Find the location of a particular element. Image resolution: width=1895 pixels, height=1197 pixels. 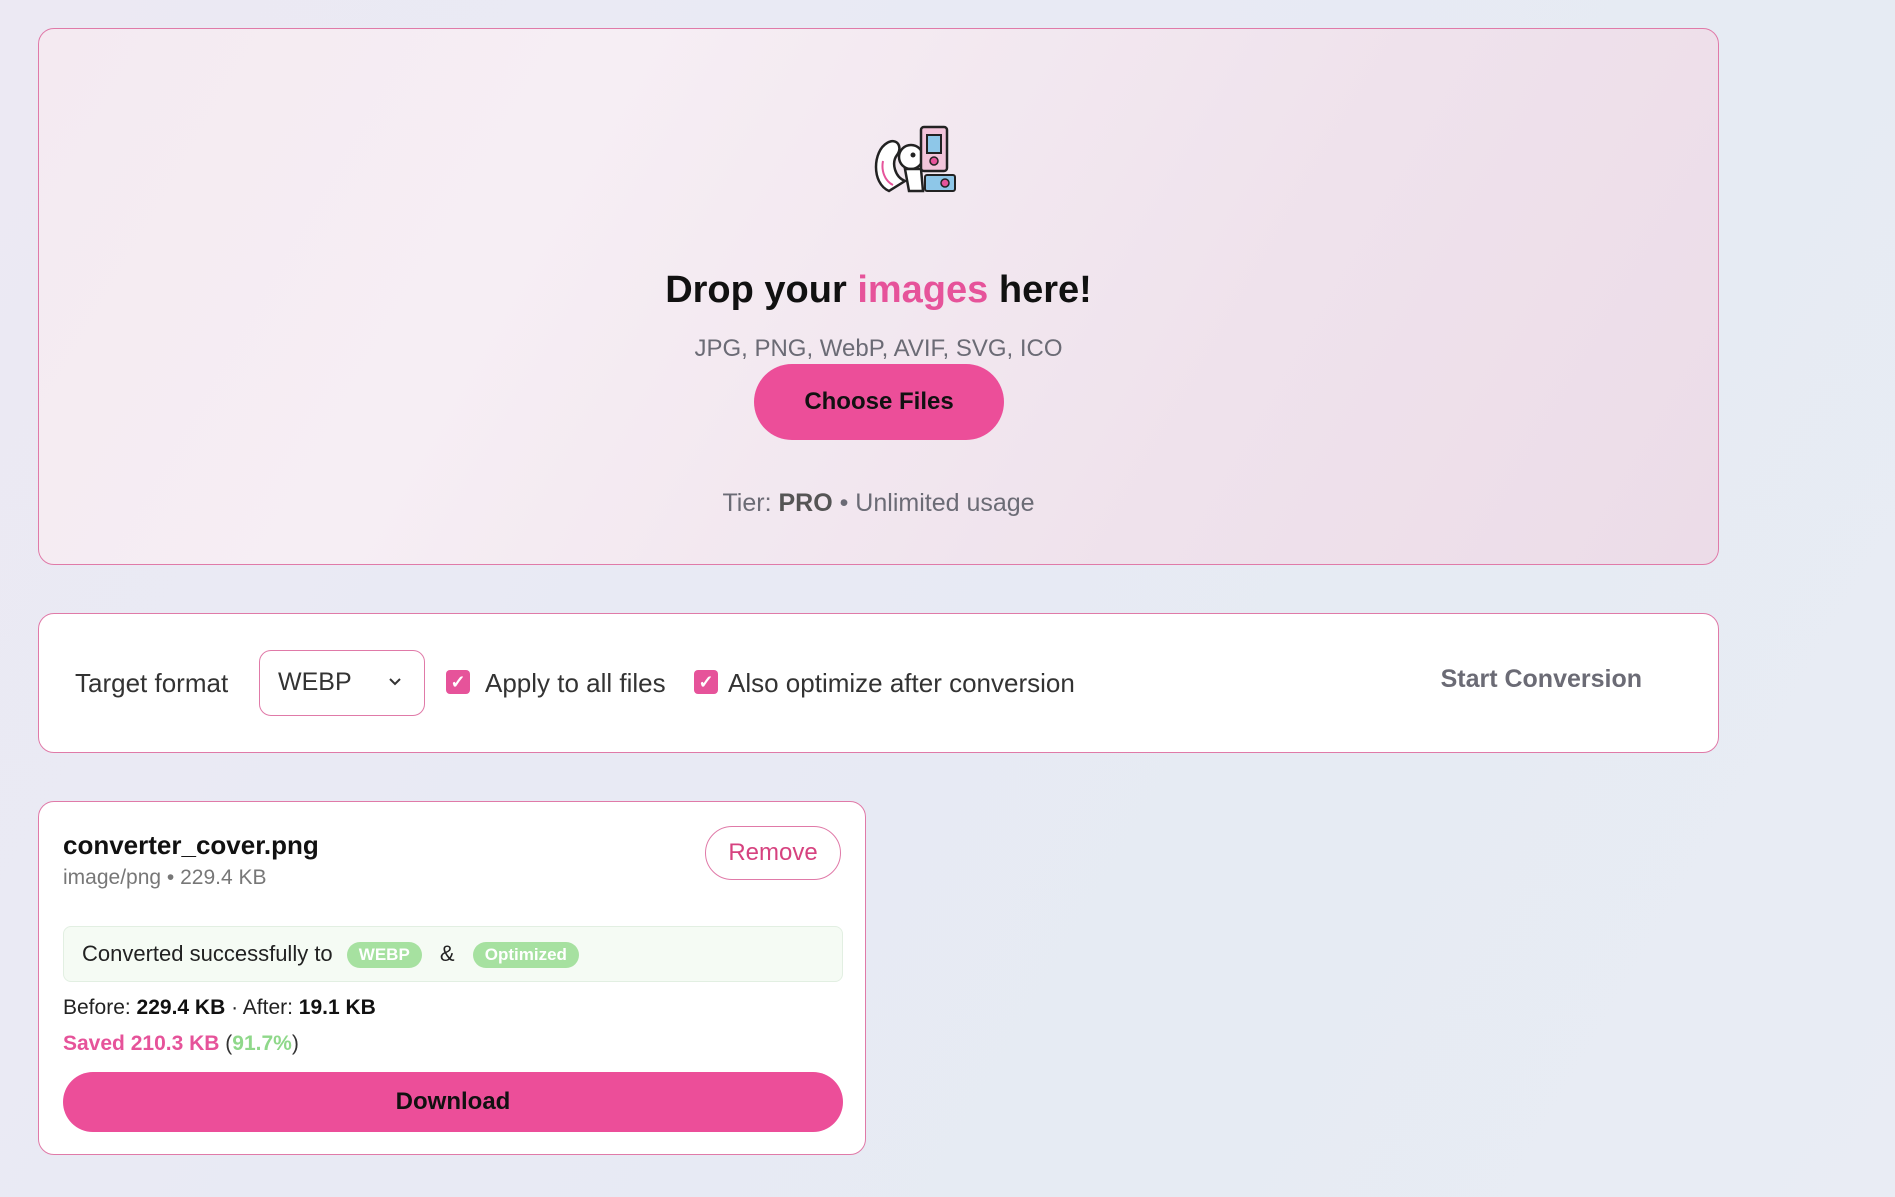

supported-formats: JPG, PNG, WebP, AVIF, SVG, ICO is located at coordinates (878, 348).